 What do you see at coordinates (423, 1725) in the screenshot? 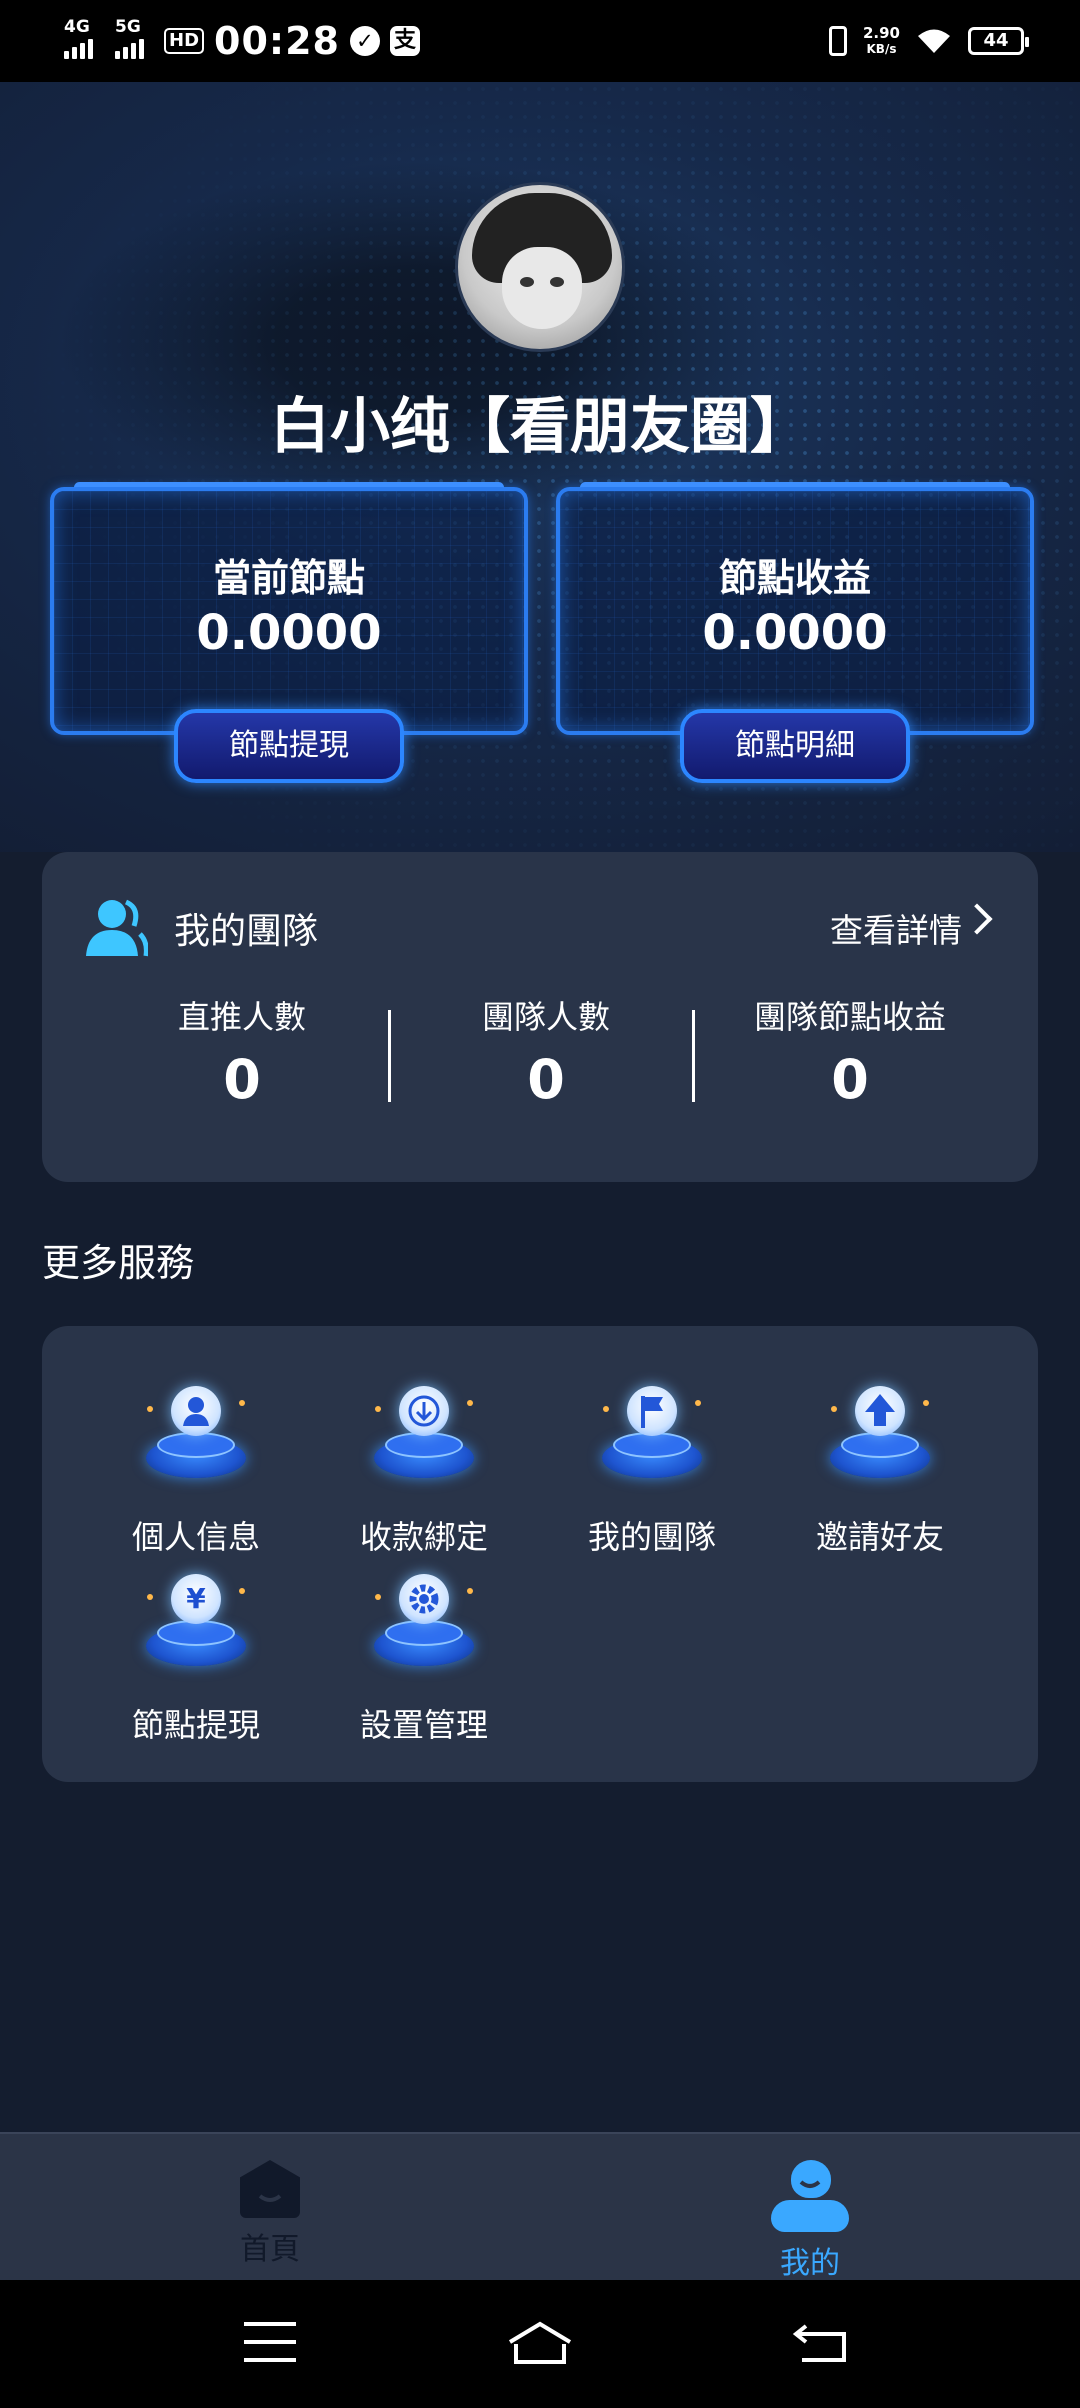
I see `service-label: 設置管理` at bounding box center [423, 1725].